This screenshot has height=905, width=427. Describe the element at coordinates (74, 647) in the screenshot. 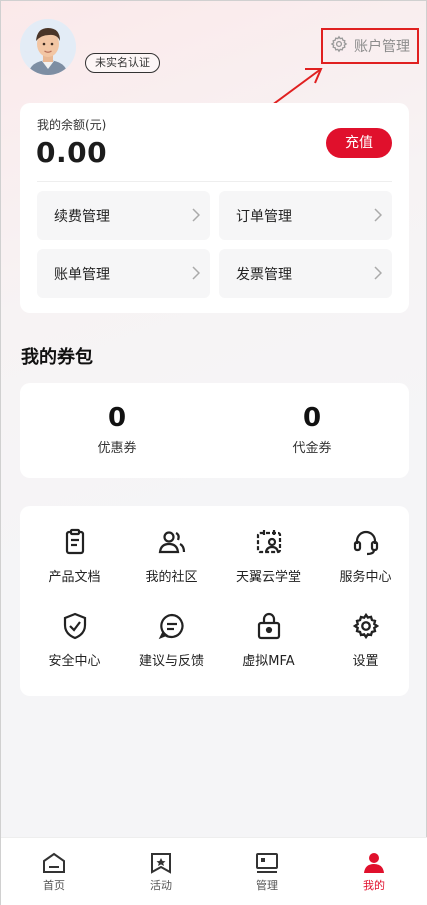

I see `service-security-center: 安全中心` at that location.